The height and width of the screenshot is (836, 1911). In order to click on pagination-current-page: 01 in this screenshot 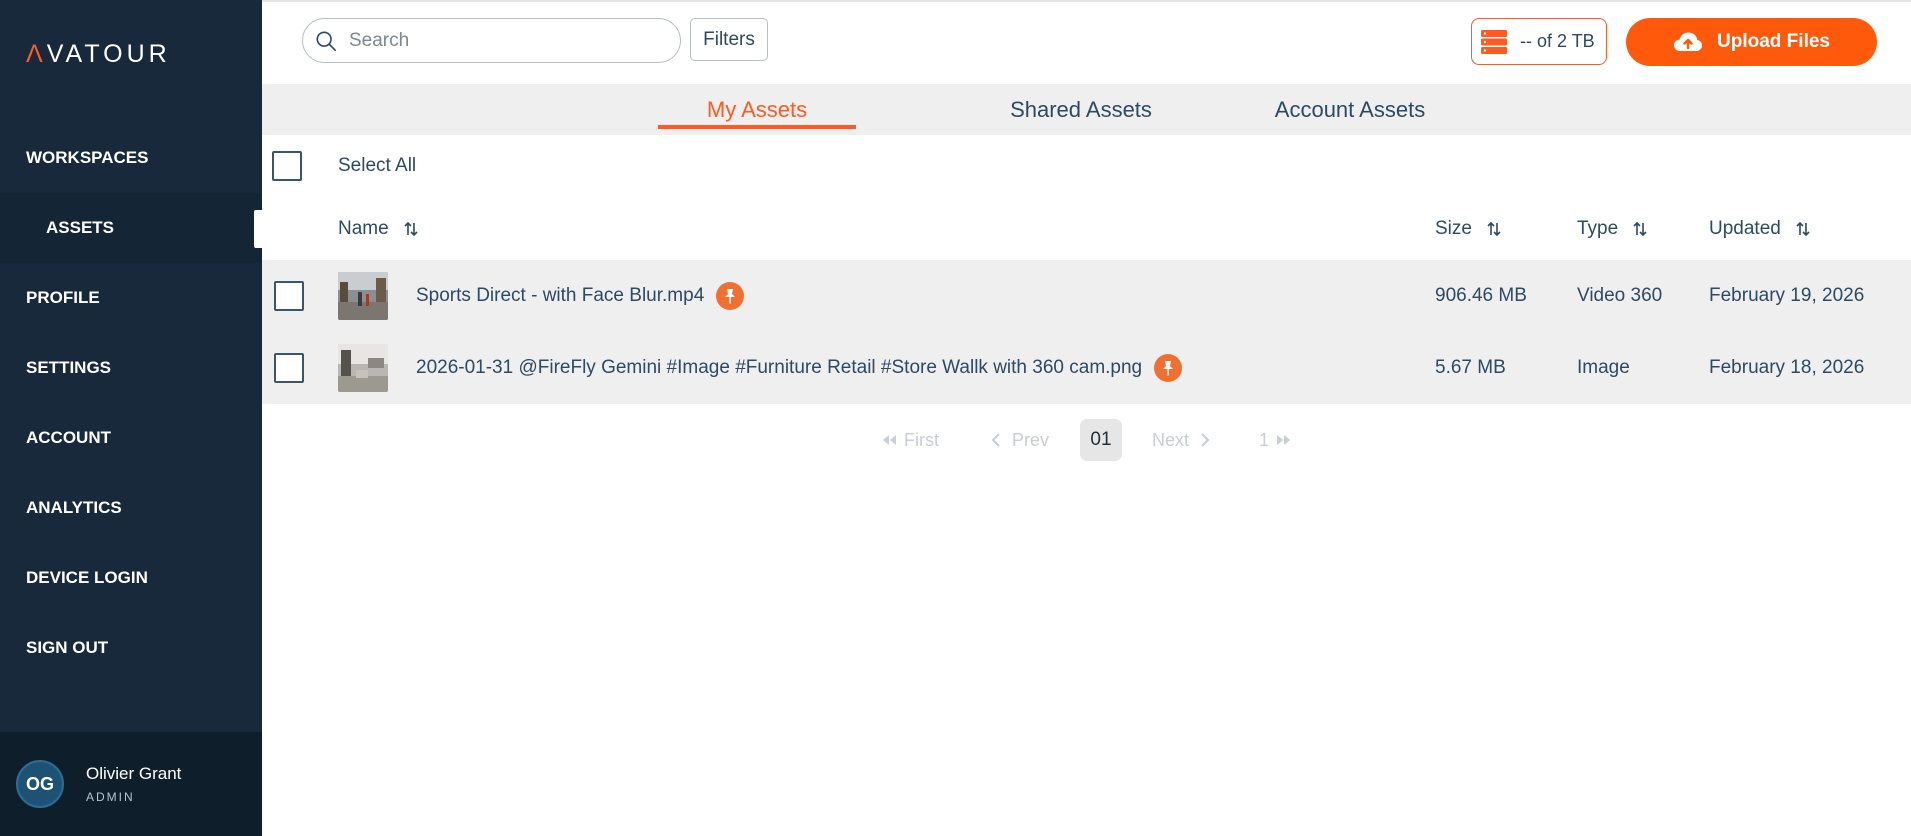, I will do `click(1101, 440)`.